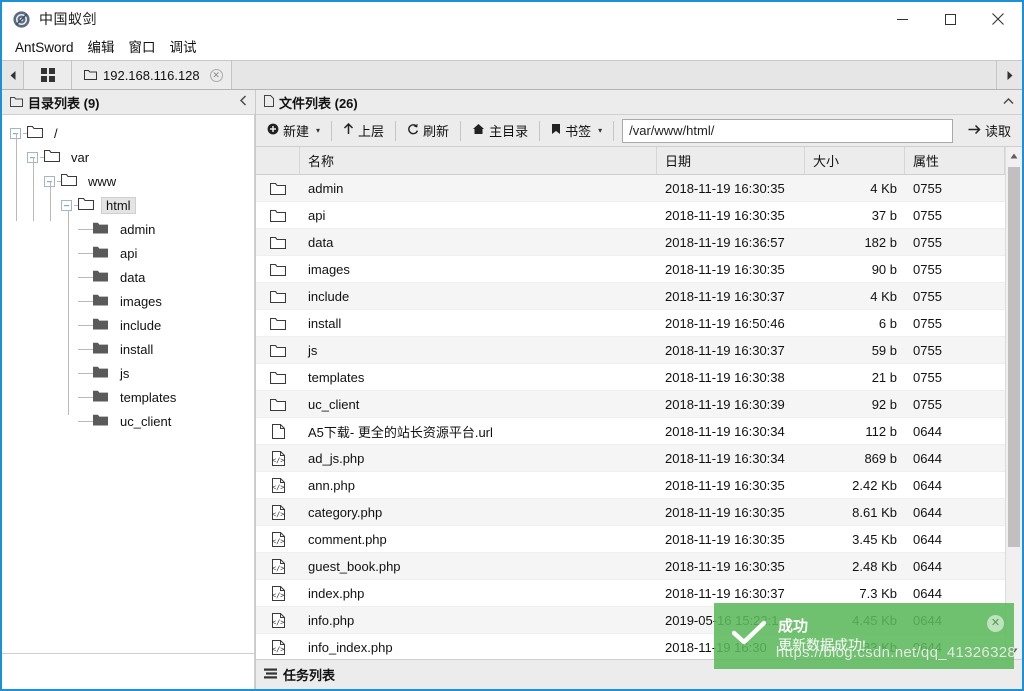 Image resolution: width=1024 pixels, height=691 pixels. I want to click on table-row: images 2018-11-19 16:30:35 90 b 0755, so click(639, 269).